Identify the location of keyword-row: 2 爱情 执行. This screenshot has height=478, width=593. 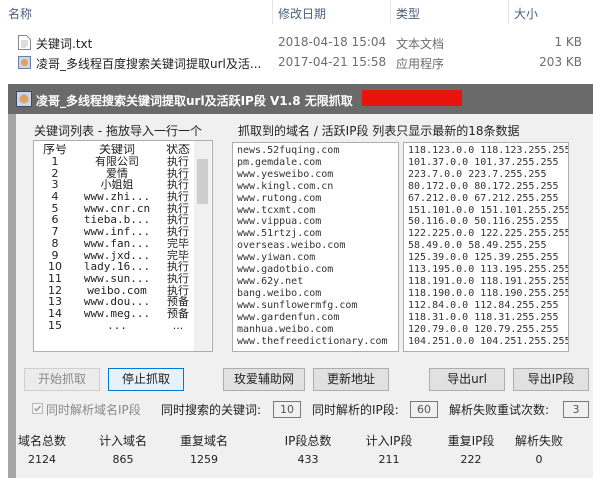
(116, 173).